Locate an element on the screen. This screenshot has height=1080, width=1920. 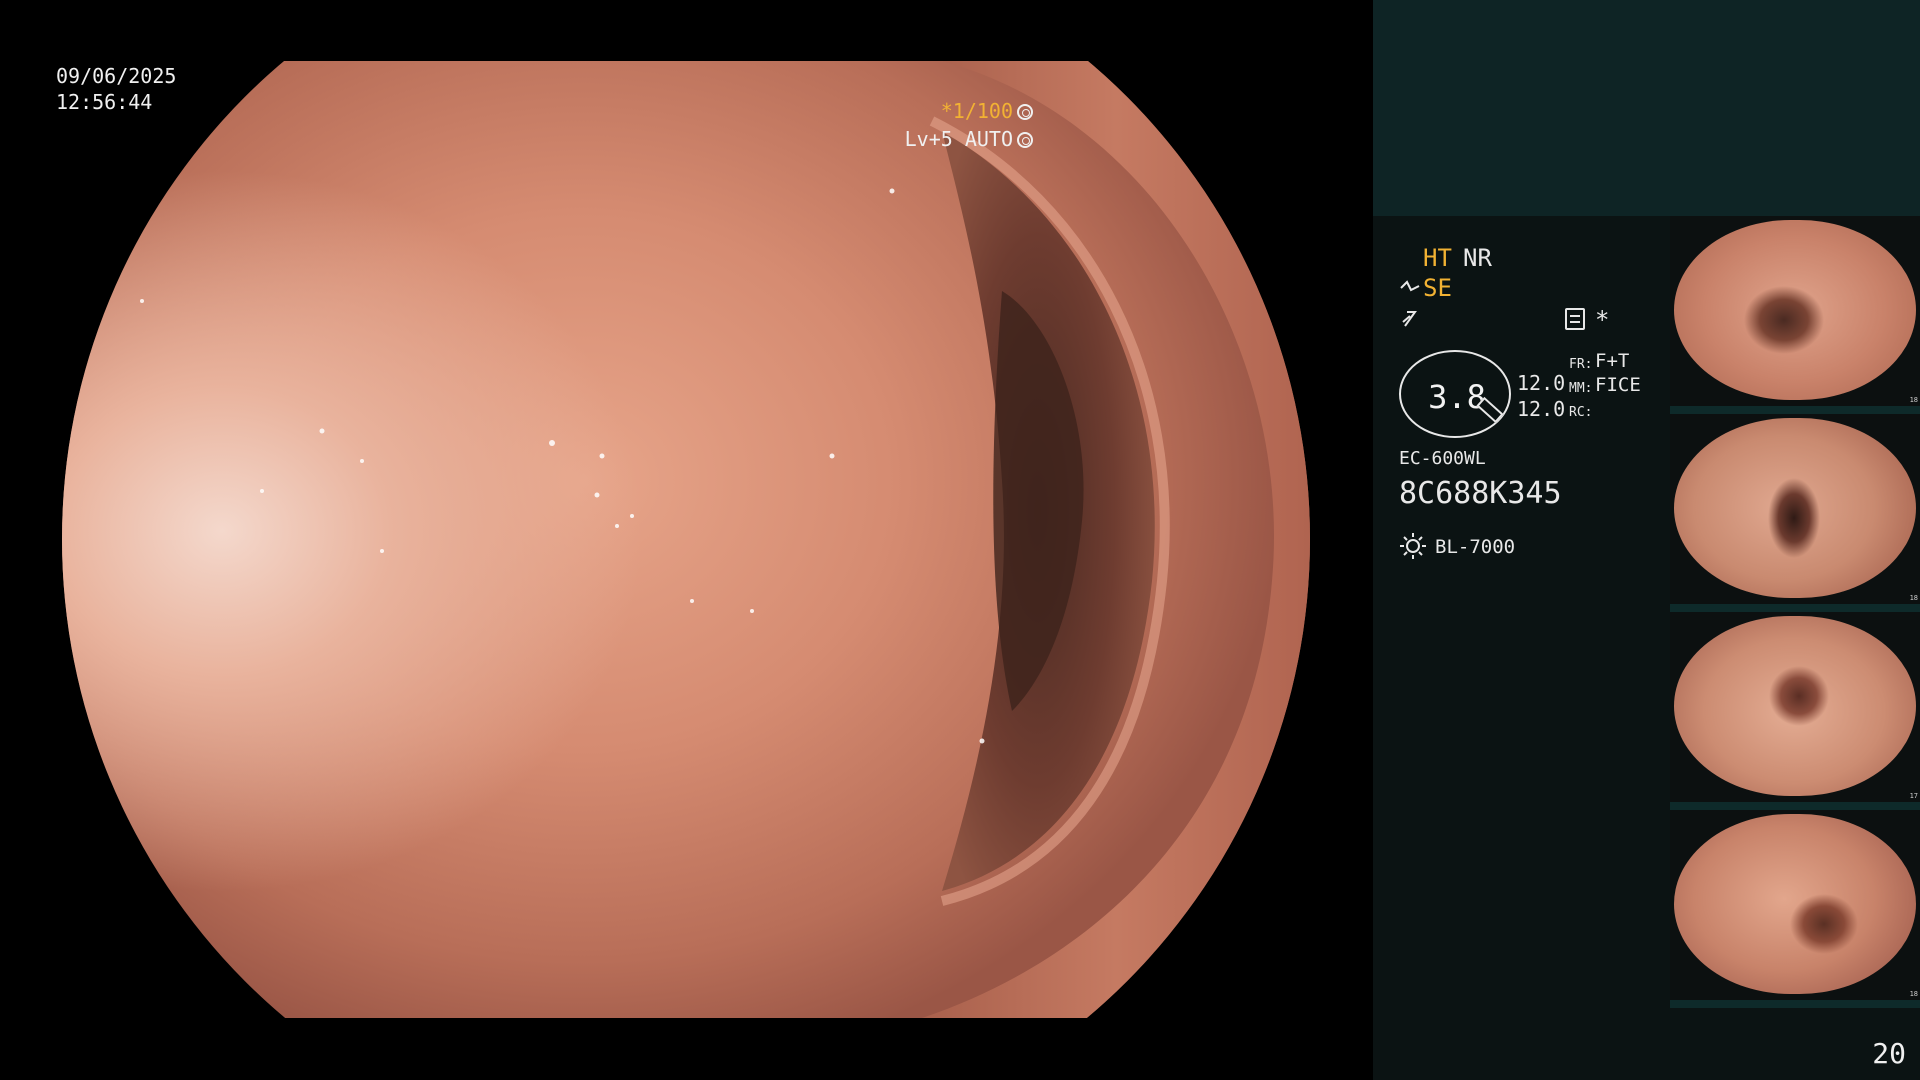
fr-label: FR: is located at coordinates (1581, 364).